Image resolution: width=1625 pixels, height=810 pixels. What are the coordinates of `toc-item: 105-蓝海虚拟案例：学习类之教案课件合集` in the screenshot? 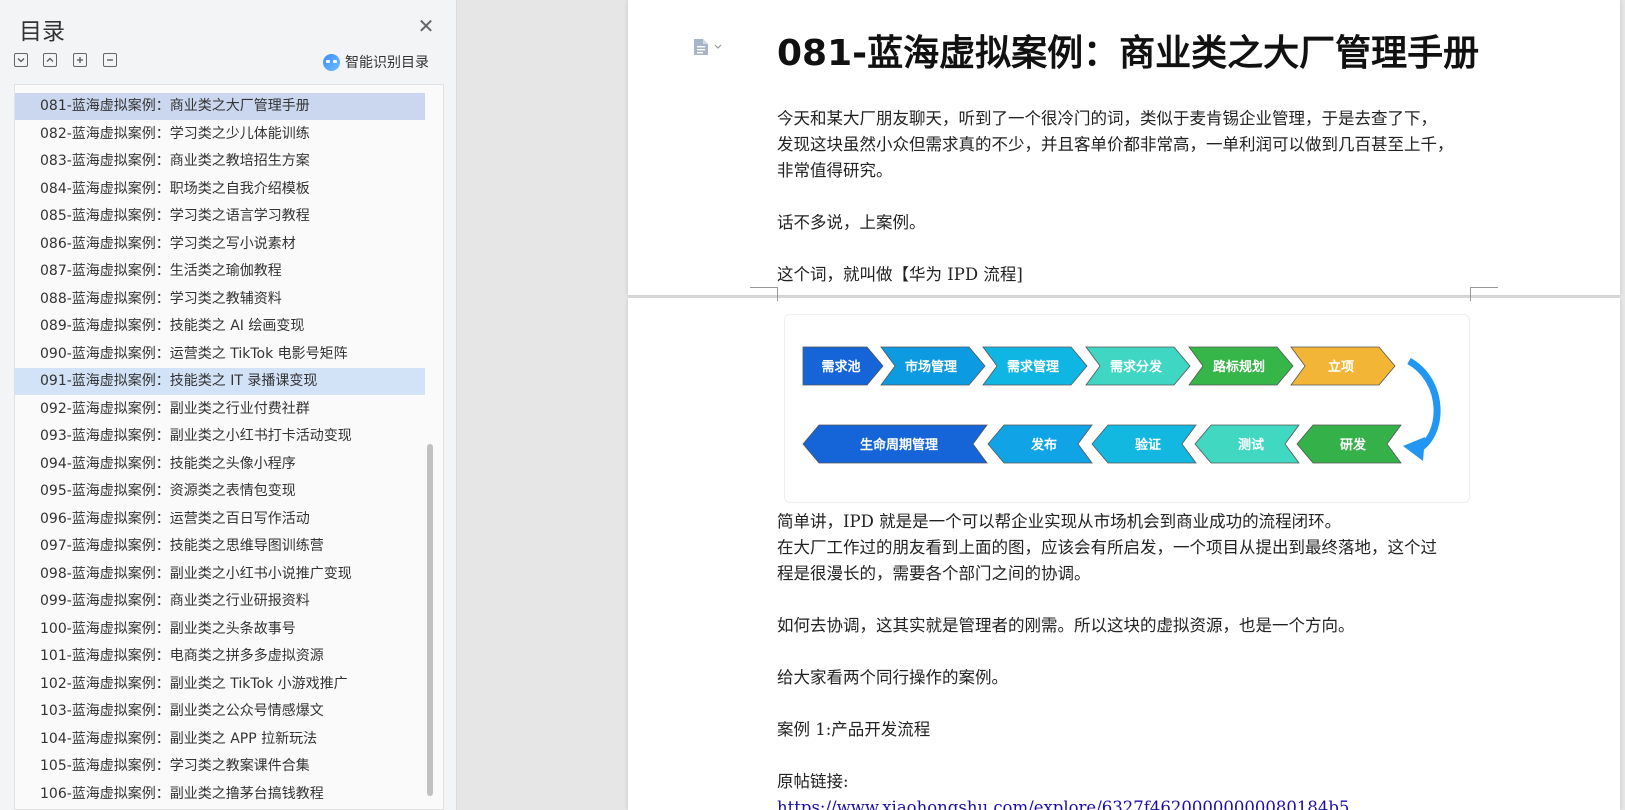 It's located at (220, 766).